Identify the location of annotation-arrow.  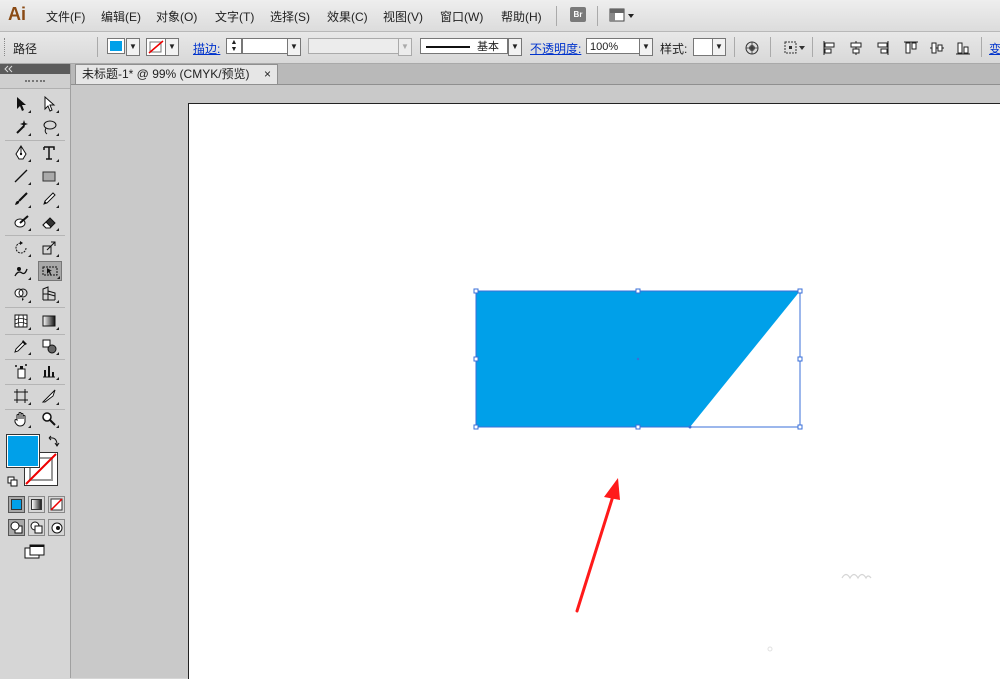
(597, 545).